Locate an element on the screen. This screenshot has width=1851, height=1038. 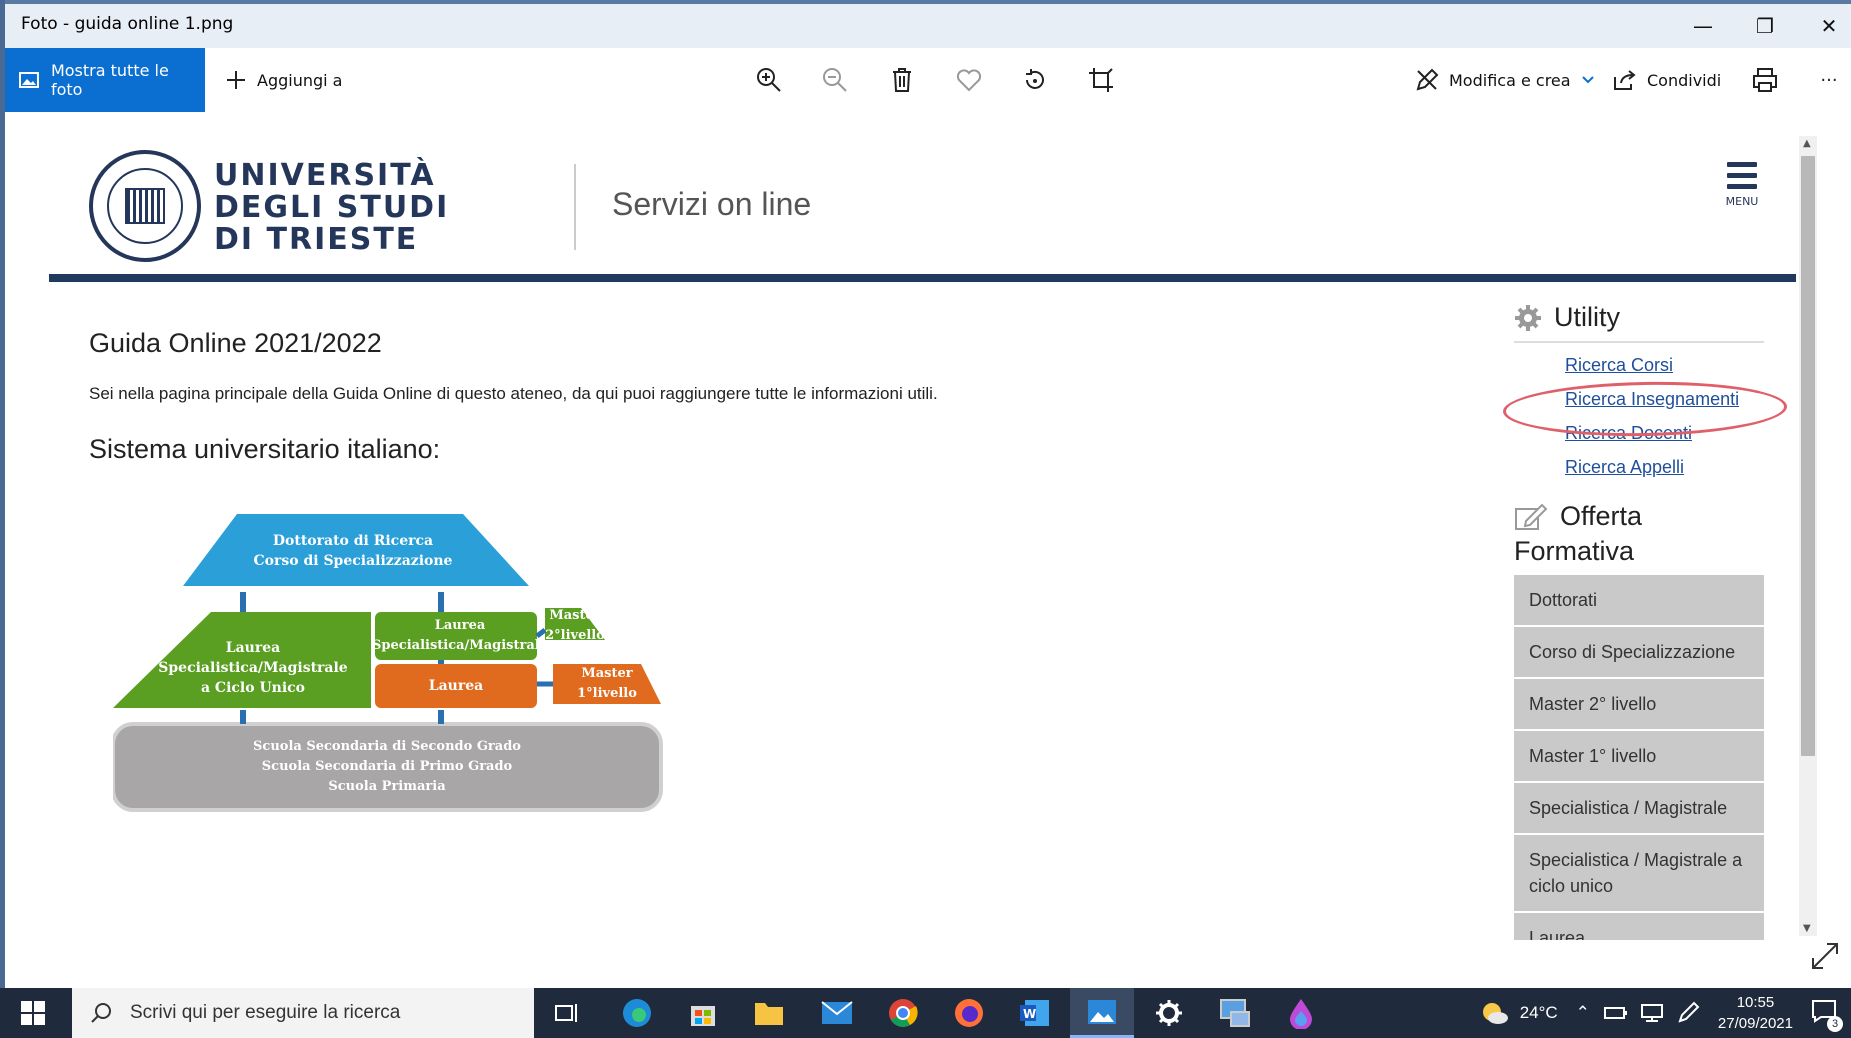
chrome-icon is located at coordinates (903, 1013).